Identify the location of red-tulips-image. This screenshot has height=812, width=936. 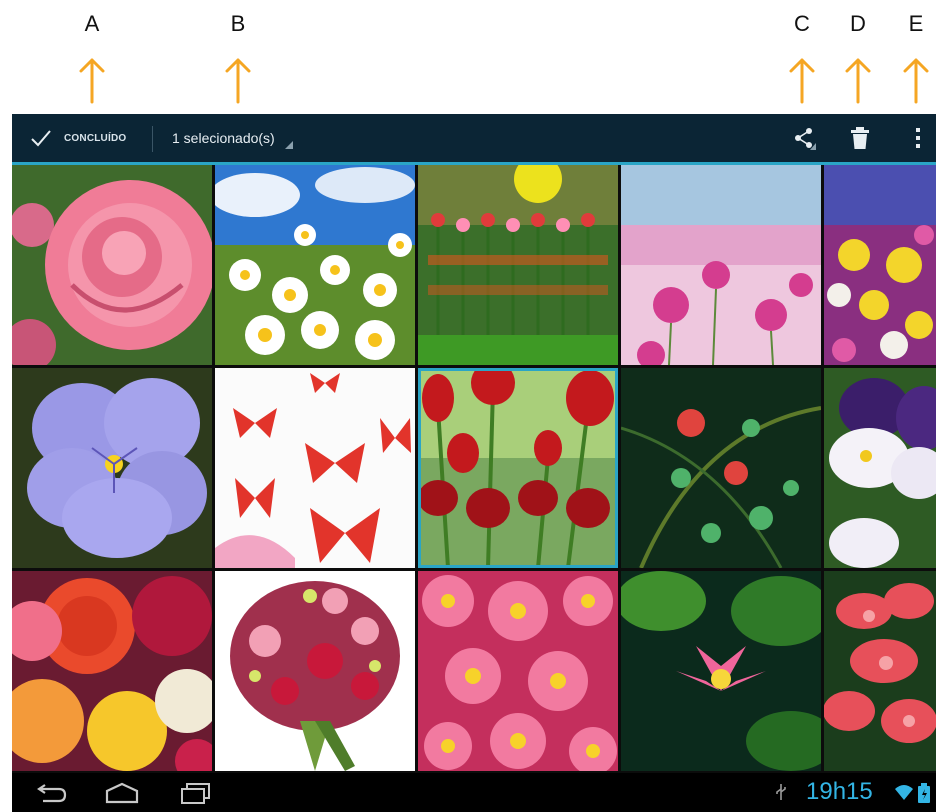
(518, 468).